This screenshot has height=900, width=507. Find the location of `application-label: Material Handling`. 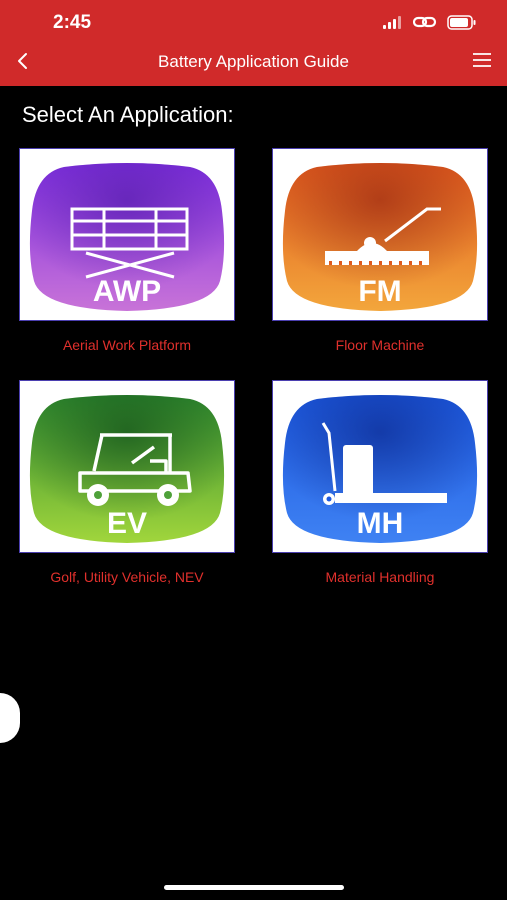

application-label: Material Handling is located at coordinates (380, 577).